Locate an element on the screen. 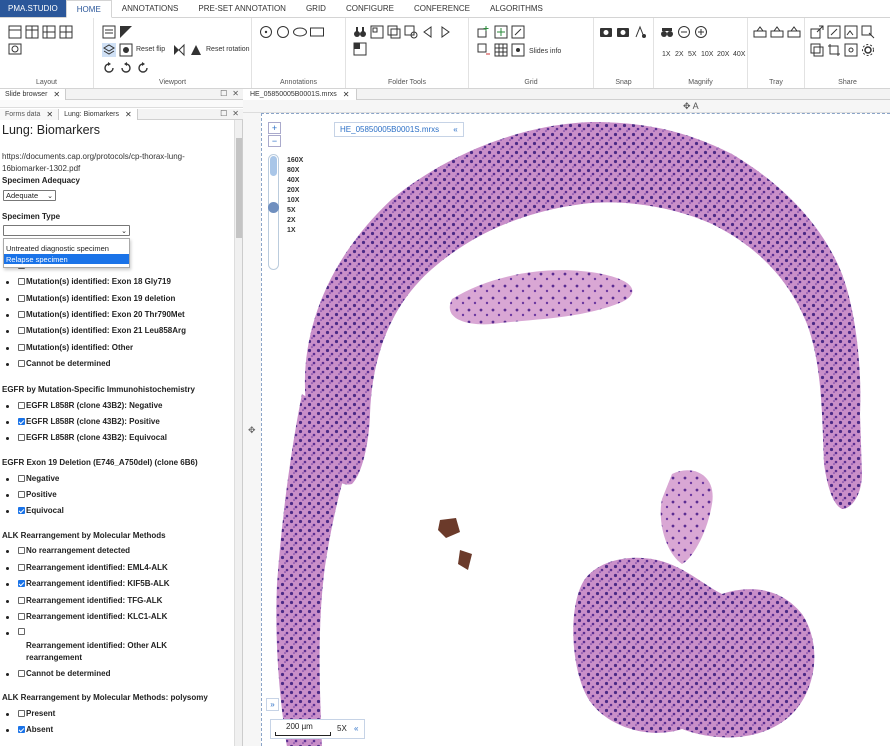 The image size is (890, 746). alk-kif5b: Rearrangement identified: KIF5B-ALK is located at coordinates (88, 583).